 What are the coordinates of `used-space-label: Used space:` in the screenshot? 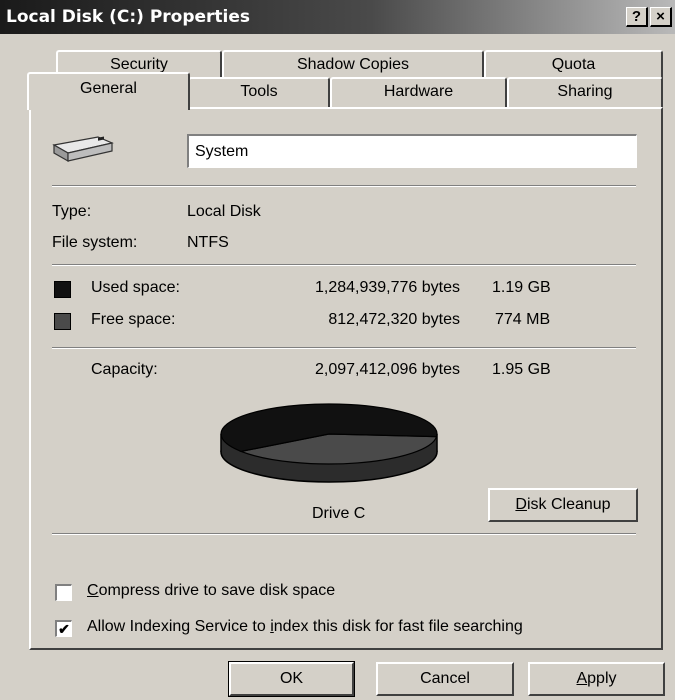 It's located at (135, 287).